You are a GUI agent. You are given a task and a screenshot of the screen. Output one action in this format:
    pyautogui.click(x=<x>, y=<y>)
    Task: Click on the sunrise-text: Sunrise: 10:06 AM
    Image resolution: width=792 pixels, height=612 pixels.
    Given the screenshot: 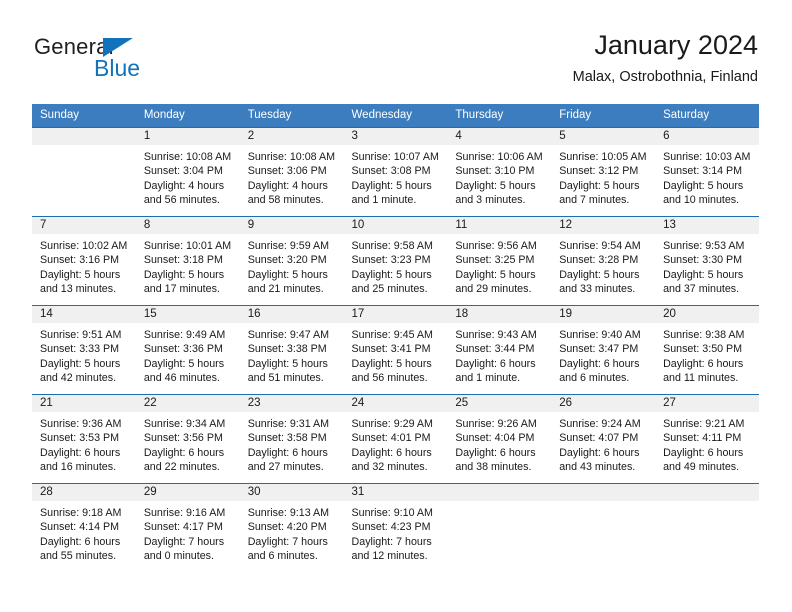 What is the action you would take?
    pyautogui.click(x=499, y=157)
    